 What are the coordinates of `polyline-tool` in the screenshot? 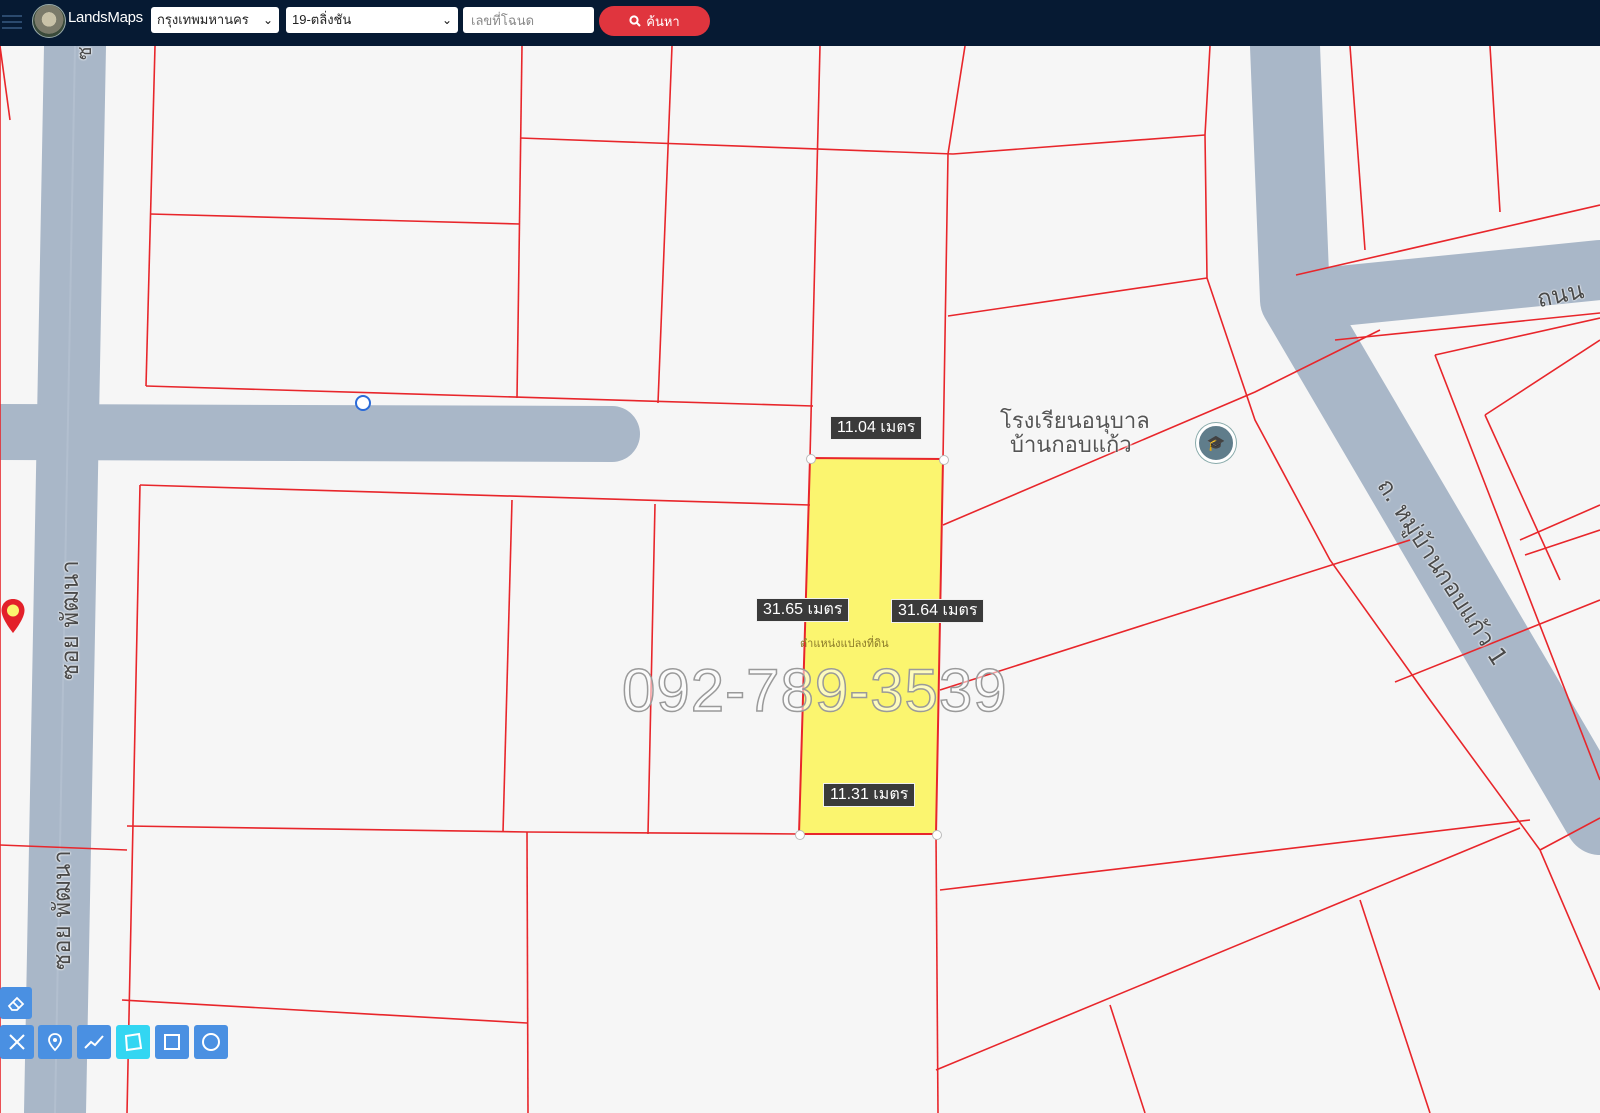 It's located at (94, 1042).